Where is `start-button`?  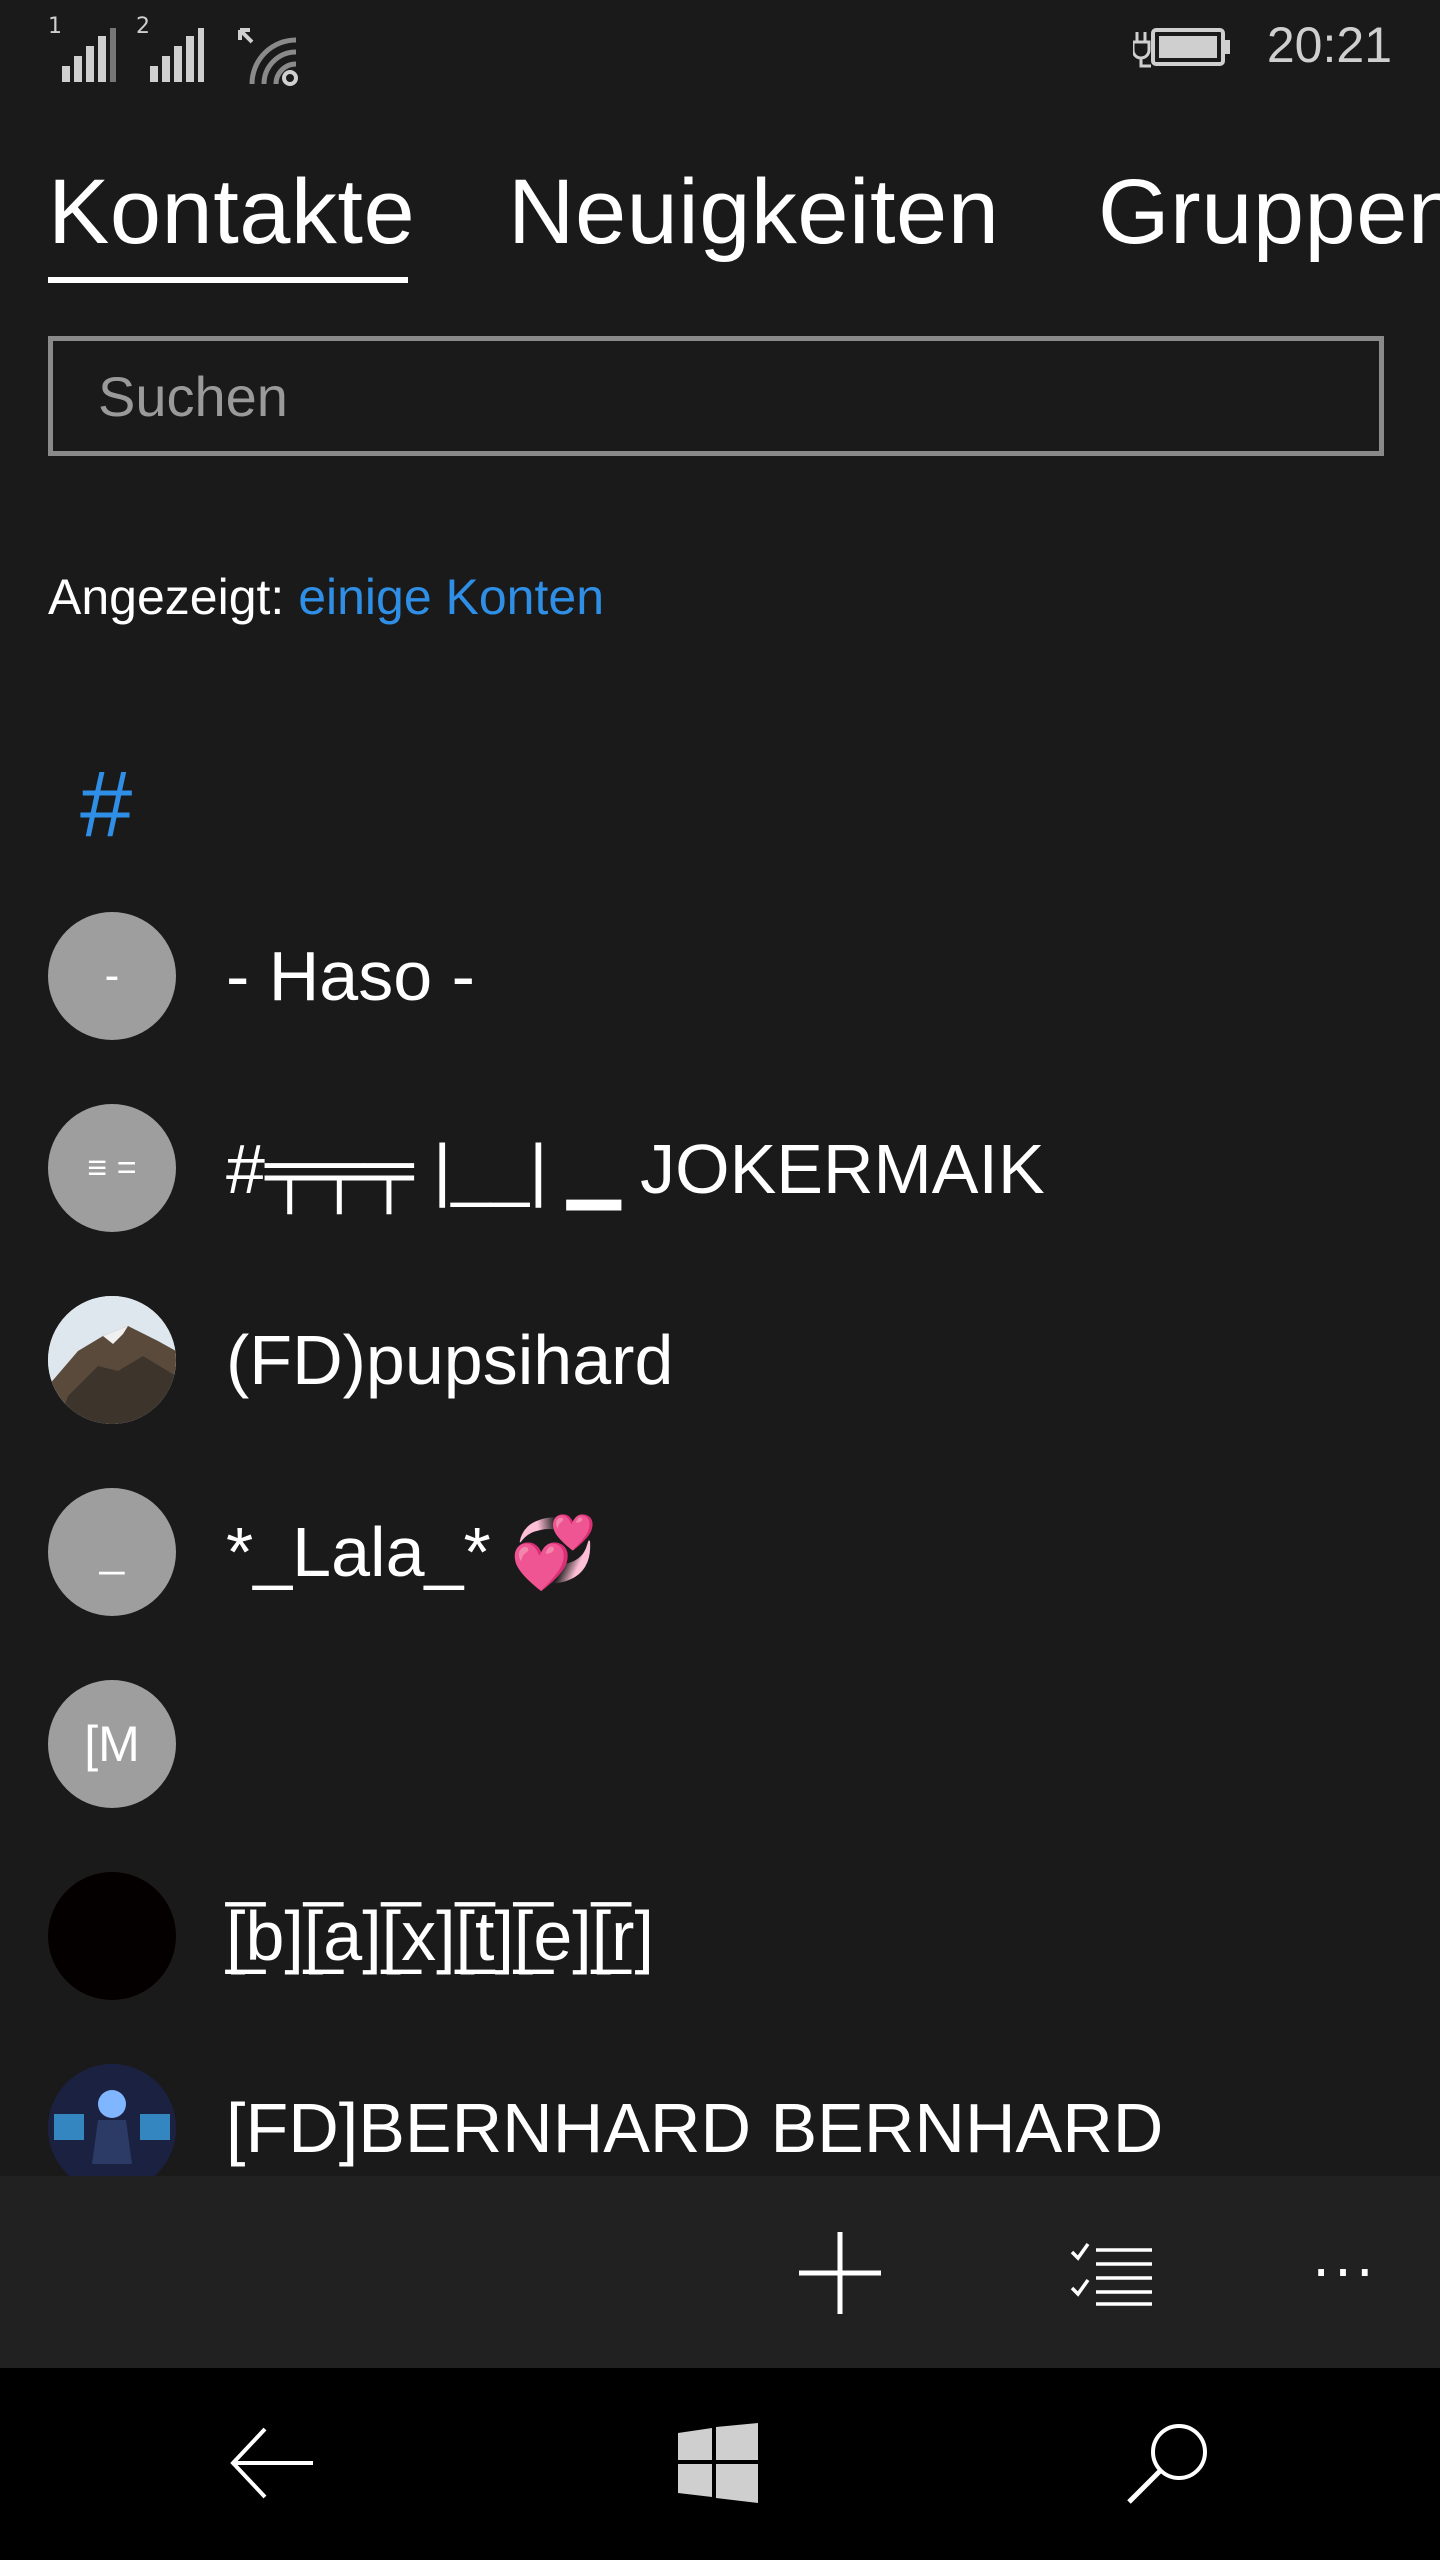 start-button is located at coordinates (718, 2463).